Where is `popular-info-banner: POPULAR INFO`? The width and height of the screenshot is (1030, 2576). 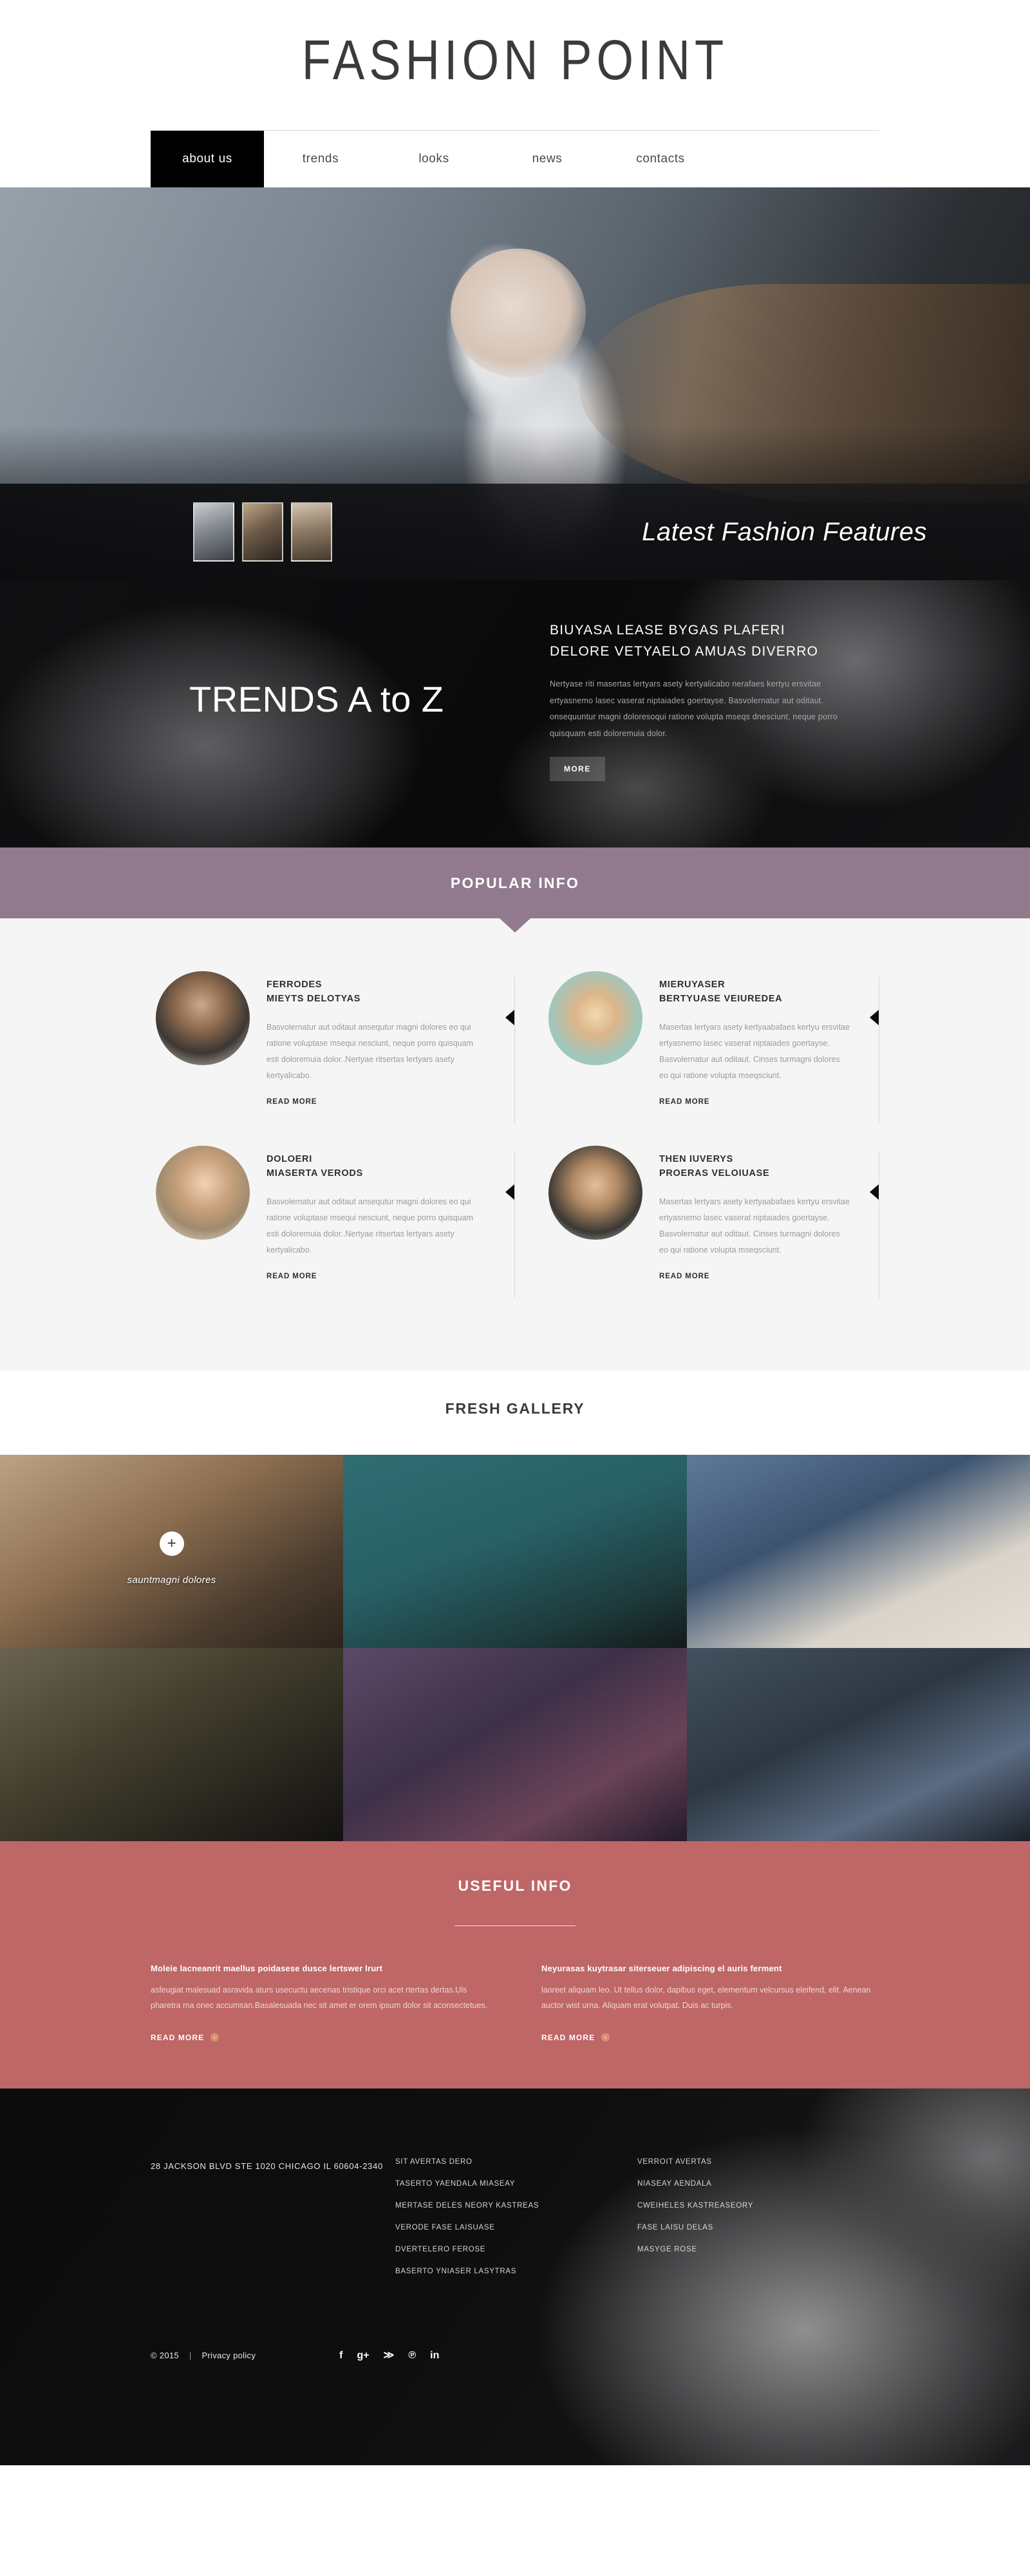 popular-info-banner: POPULAR INFO is located at coordinates (515, 883).